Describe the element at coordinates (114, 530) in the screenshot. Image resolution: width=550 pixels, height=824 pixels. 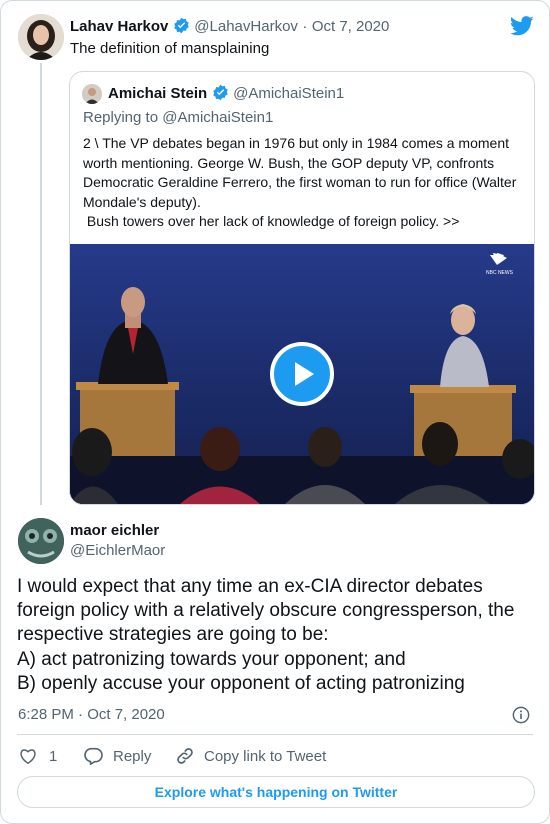
I see `reply-author-name: maor eichler` at that location.